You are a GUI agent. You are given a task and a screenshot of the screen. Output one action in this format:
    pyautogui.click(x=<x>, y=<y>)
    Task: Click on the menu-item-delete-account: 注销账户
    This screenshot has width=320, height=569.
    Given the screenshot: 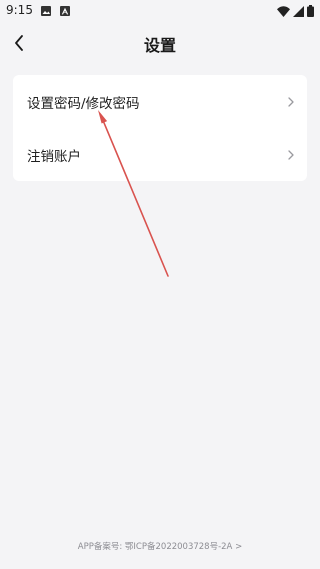 What is the action you would take?
    pyautogui.click(x=160, y=154)
    